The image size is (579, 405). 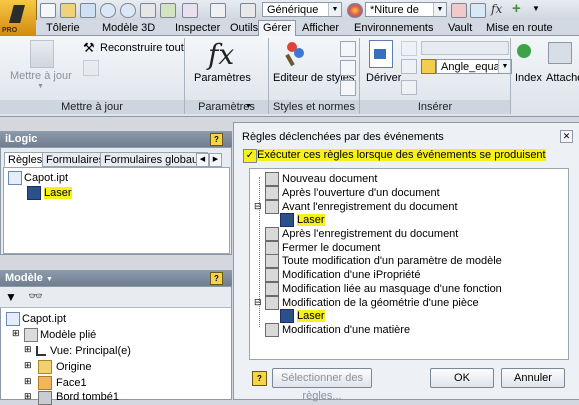 I want to click on tab-vault: Vault, so click(x=460, y=28).